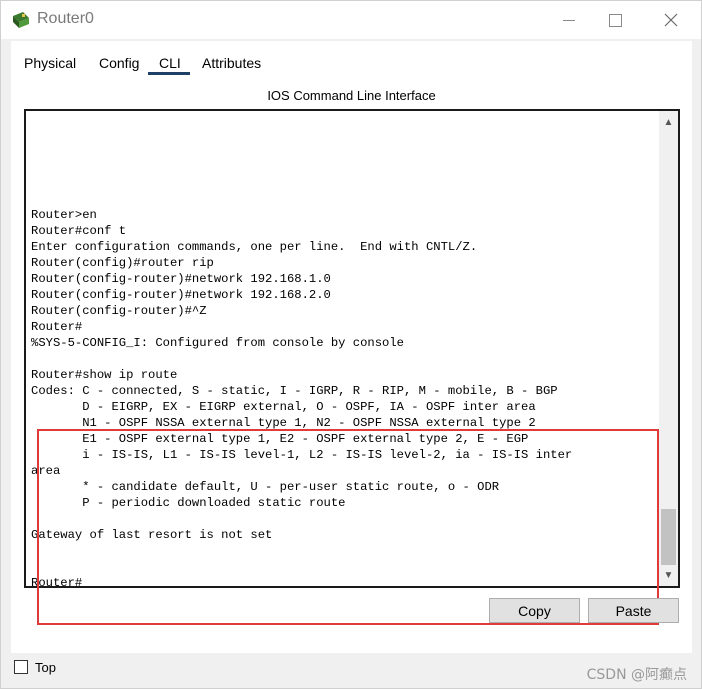 This screenshot has height=689, width=702. Describe the element at coordinates (668, 348) in the screenshot. I see `vertical-scrollbar: ▲ ▼` at that location.